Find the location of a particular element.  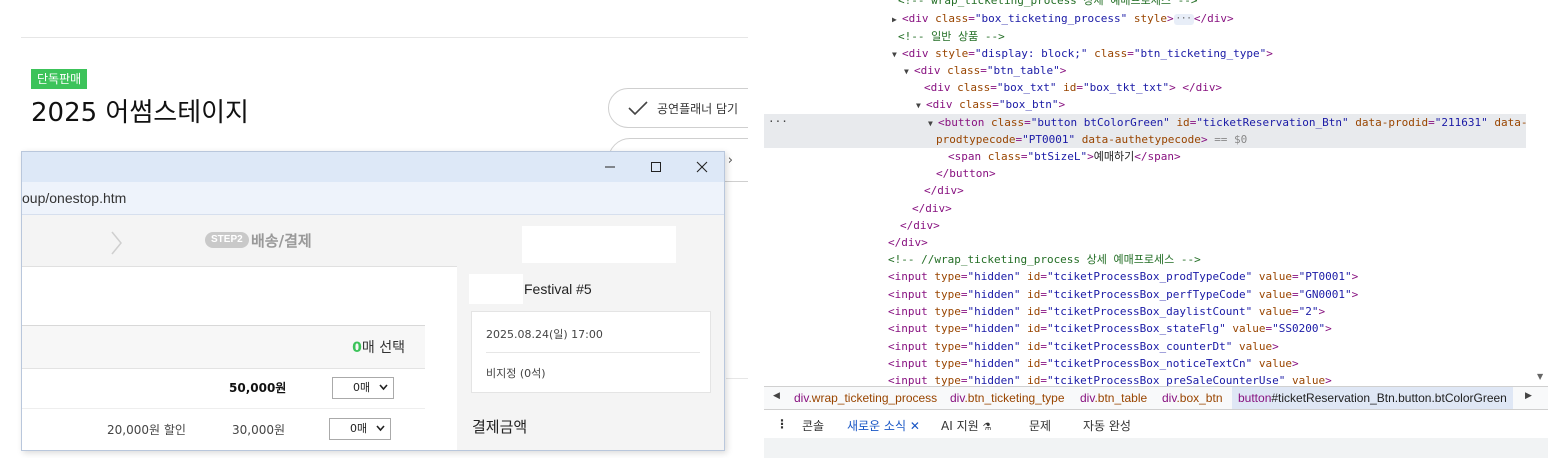

more-options-icon: ··· is located at coordinates (778, 121).